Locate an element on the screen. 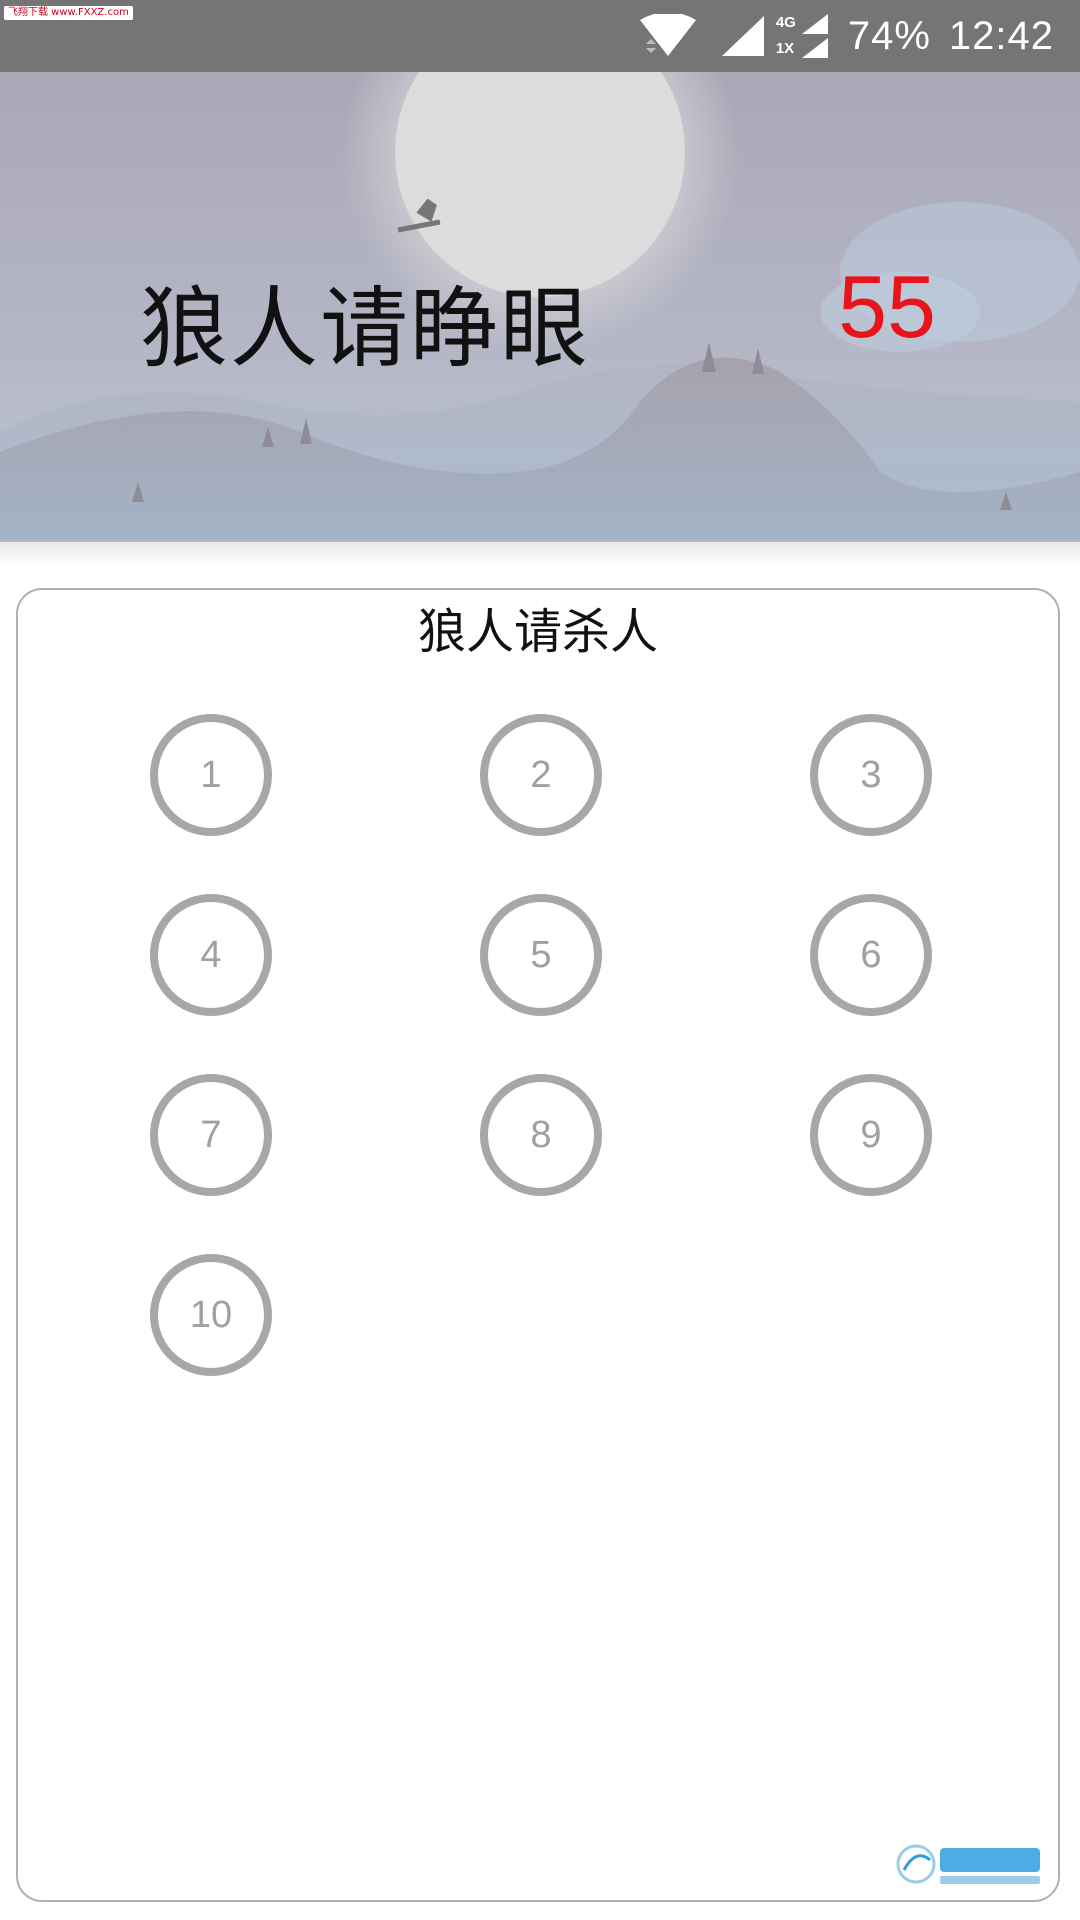 The image size is (1080, 1920). battery-percent: 74% is located at coordinates (889, 35).